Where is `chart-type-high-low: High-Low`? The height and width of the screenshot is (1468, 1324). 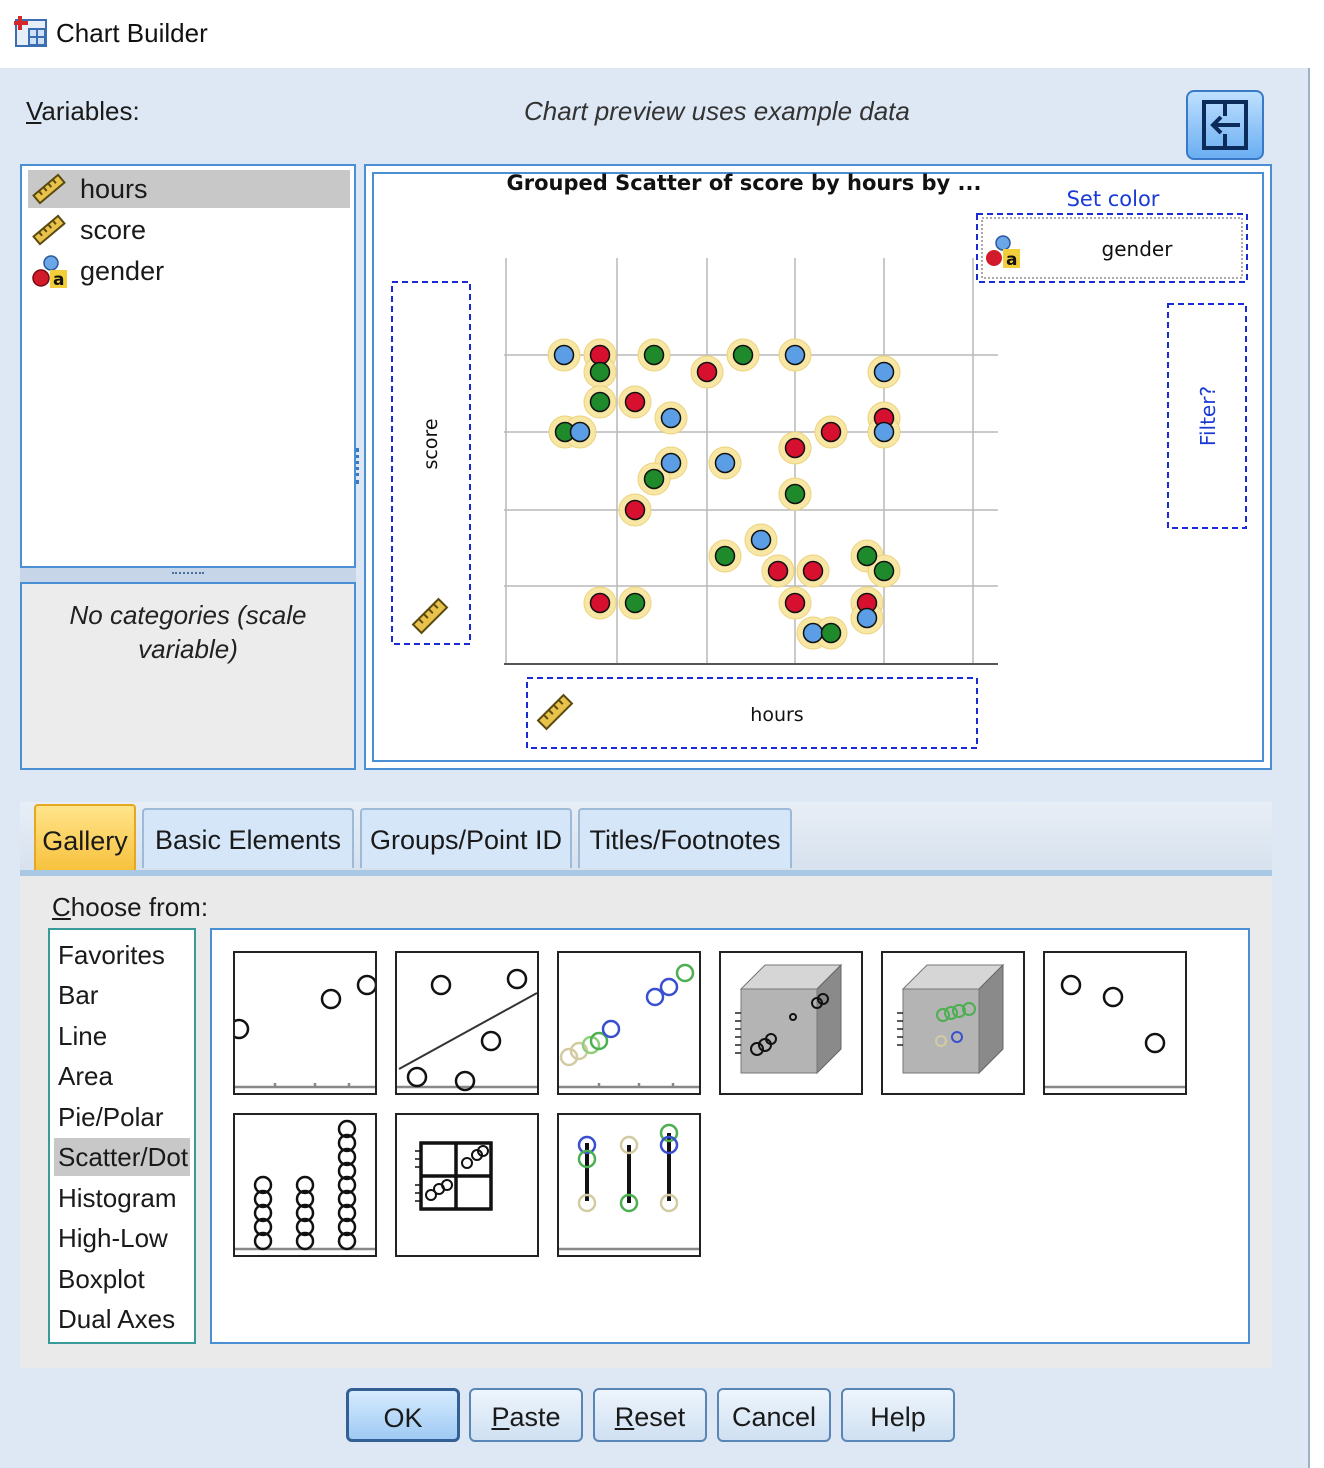 chart-type-high-low: High-Low is located at coordinates (122, 1238).